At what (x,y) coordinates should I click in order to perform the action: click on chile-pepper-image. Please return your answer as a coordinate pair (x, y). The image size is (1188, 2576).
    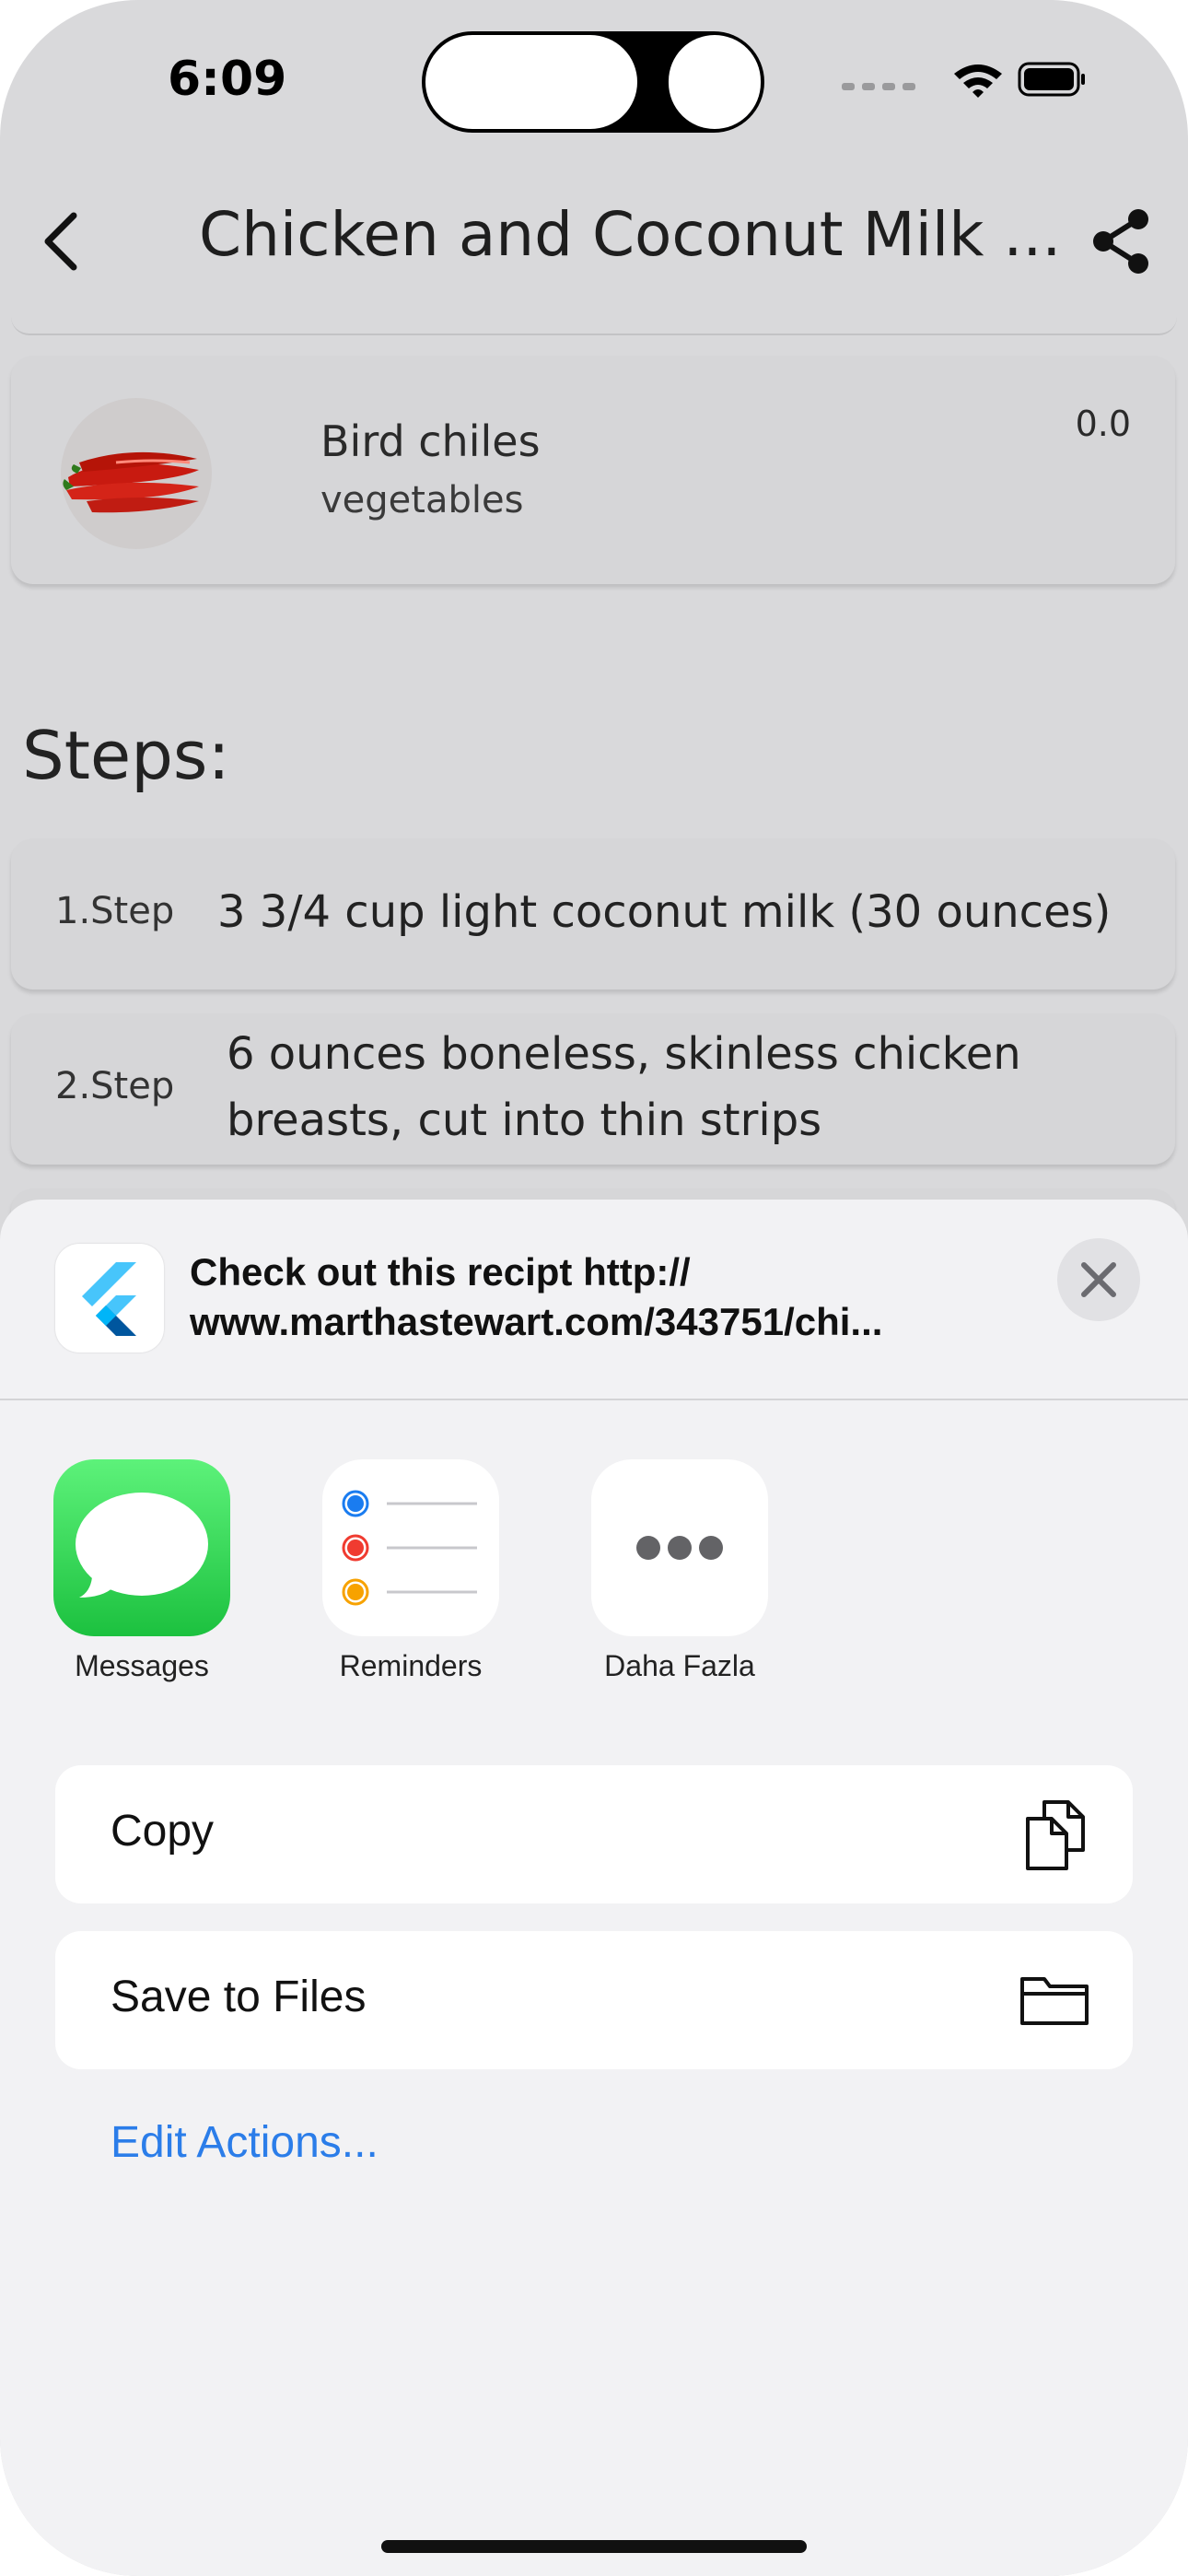
    Looking at the image, I should click on (131, 482).